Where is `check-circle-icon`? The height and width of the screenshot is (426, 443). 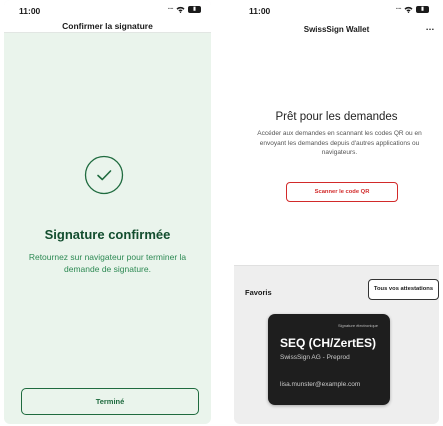 check-circle-icon is located at coordinates (104, 175).